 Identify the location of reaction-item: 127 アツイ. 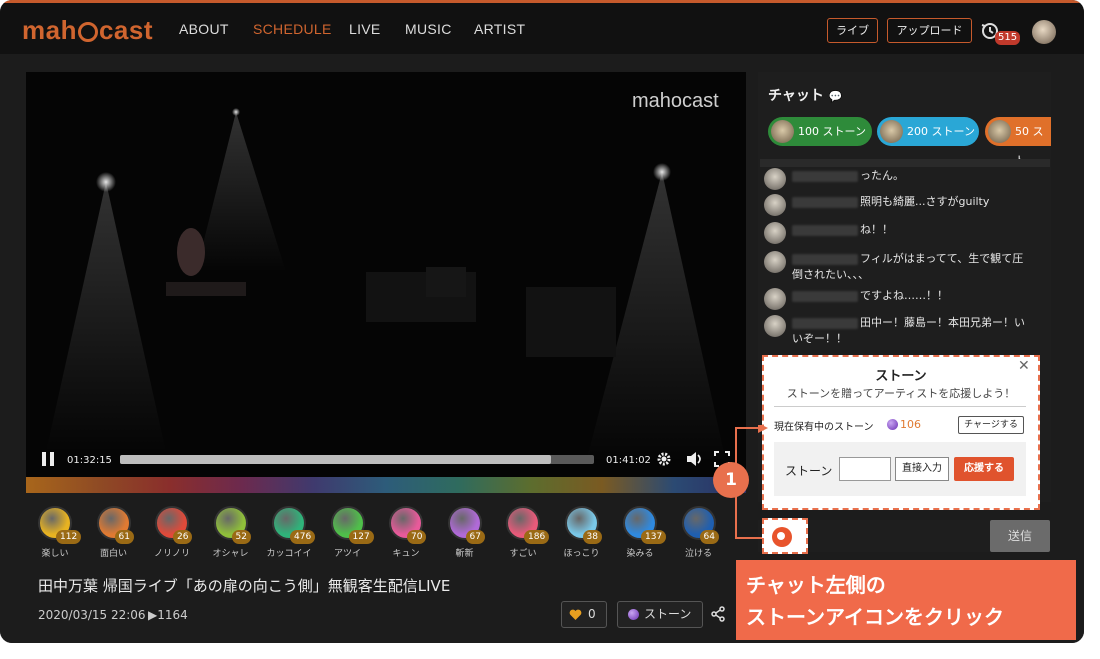
(348, 532).